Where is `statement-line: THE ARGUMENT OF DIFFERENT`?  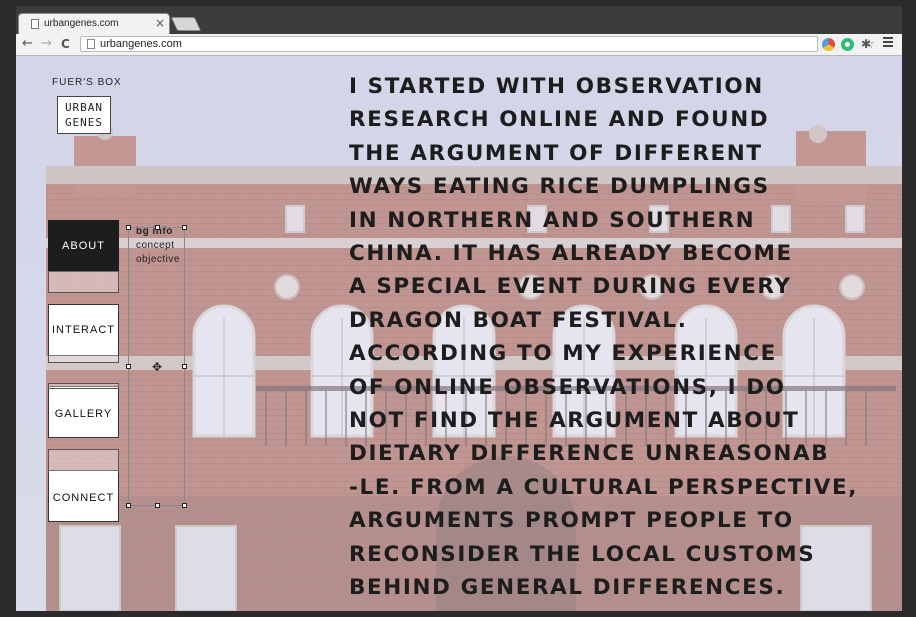
statement-line: THE ARGUMENT OF DIFFERENT is located at coordinates (556, 153).